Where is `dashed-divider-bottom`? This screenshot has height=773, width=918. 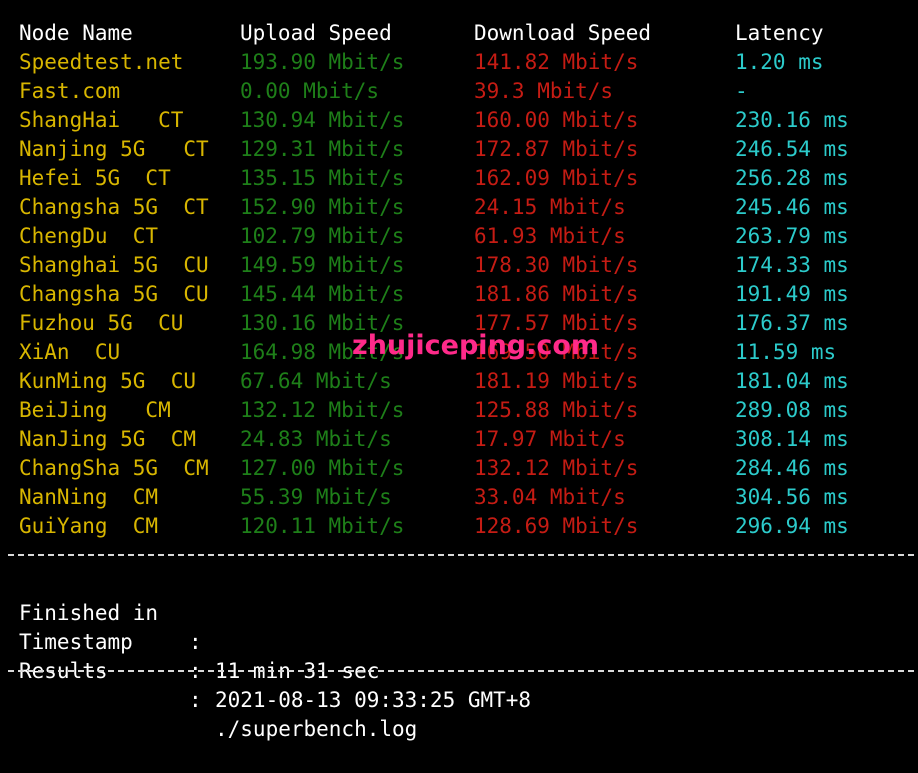
dashed-divider-bottom is located at coordinates (461, 671).